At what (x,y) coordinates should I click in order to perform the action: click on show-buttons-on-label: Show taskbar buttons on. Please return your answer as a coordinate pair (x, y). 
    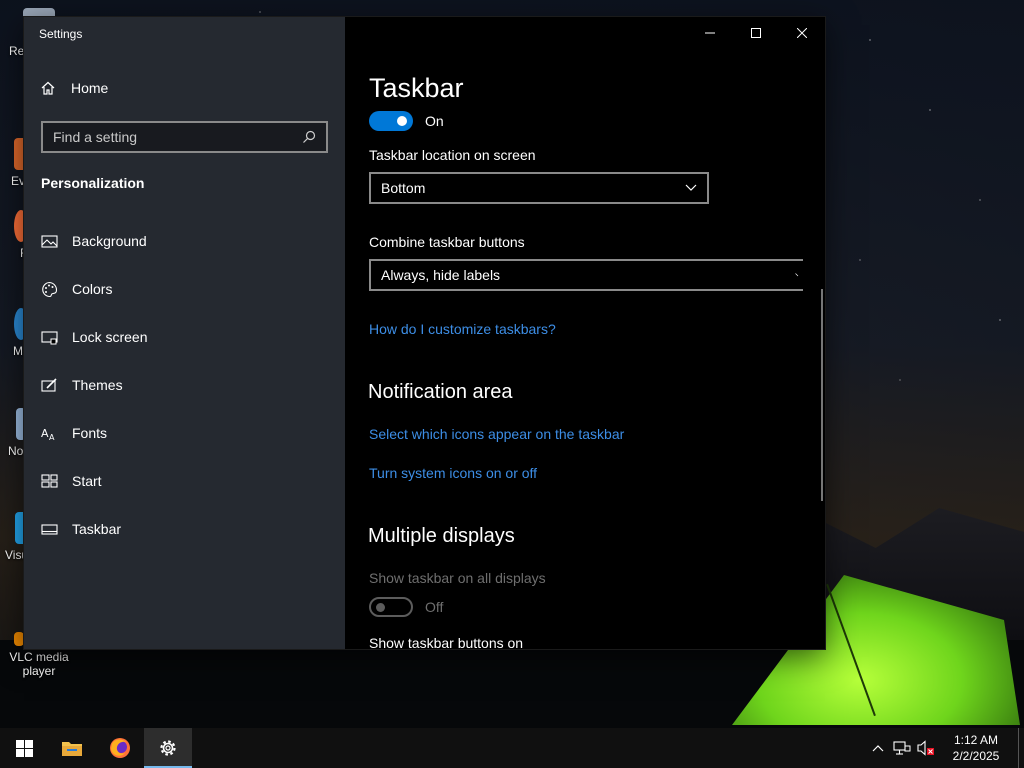
    Looking at the image, I should click on (446, 642).